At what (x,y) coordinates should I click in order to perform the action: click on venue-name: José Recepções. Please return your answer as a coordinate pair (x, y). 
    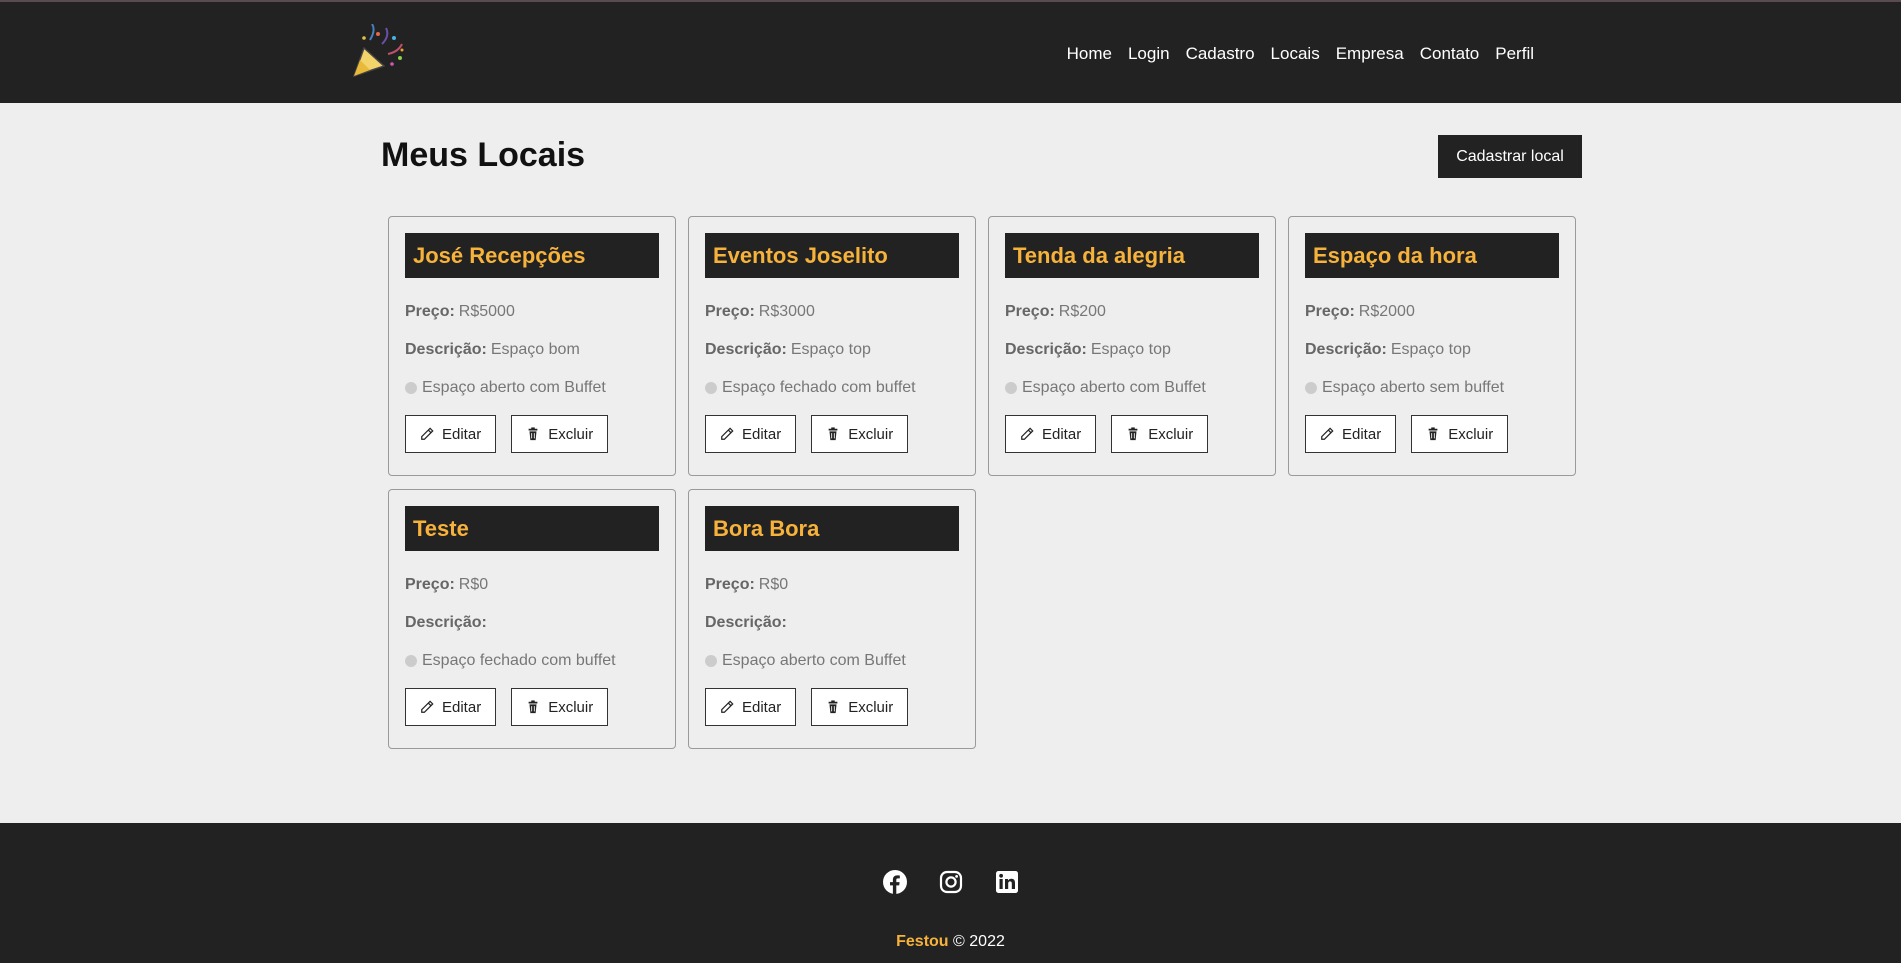
    Looking at the image, I should click on (532, 255).